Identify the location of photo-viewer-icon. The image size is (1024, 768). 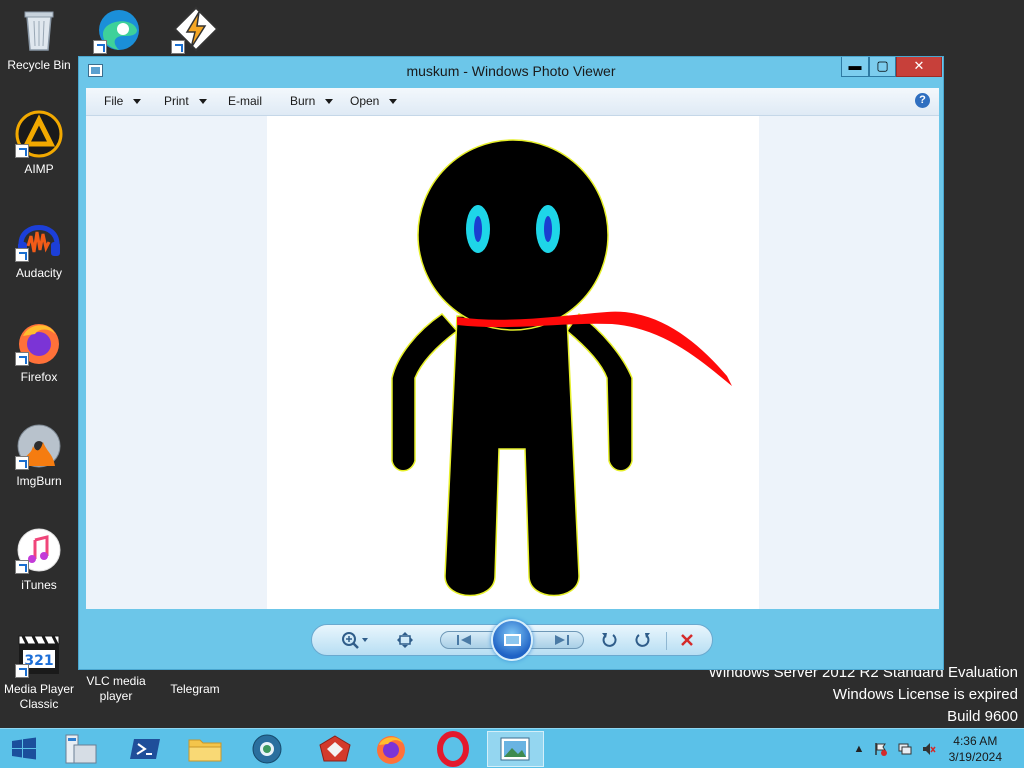
(515, 749).